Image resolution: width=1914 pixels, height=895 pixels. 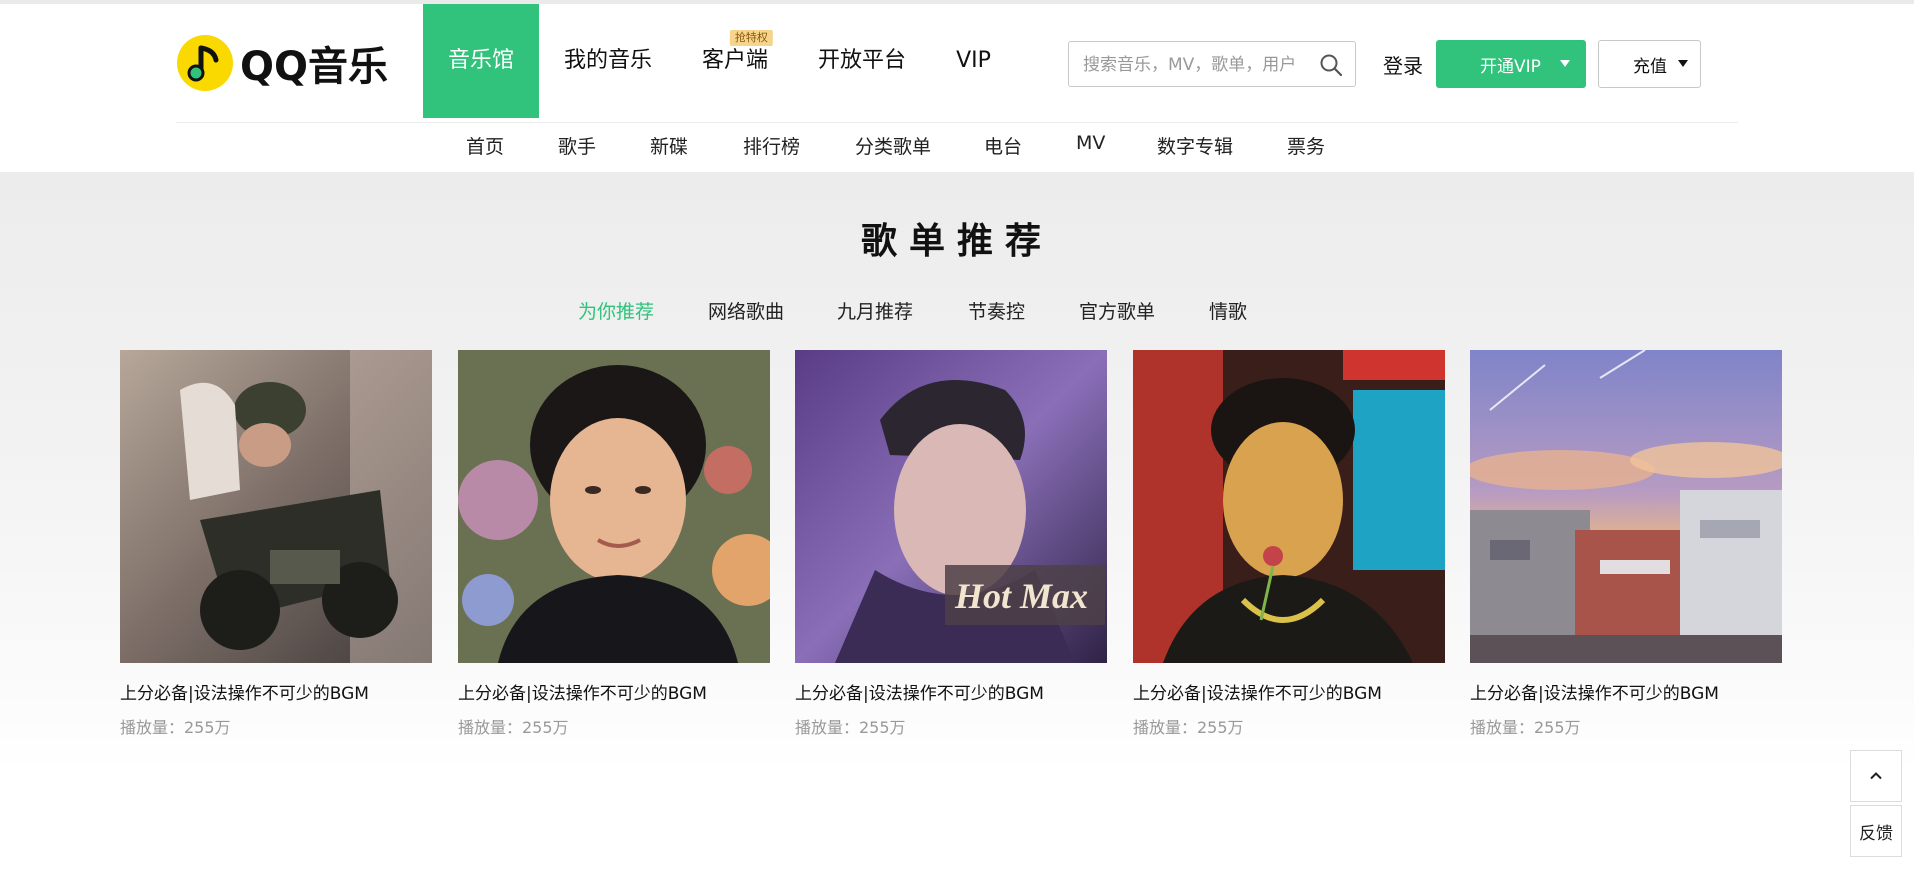 What do you see at coordinates (1228, 310) in the screenshot?
I see `tab-love-songs: 情歌` at bounding box center [1228, 310].